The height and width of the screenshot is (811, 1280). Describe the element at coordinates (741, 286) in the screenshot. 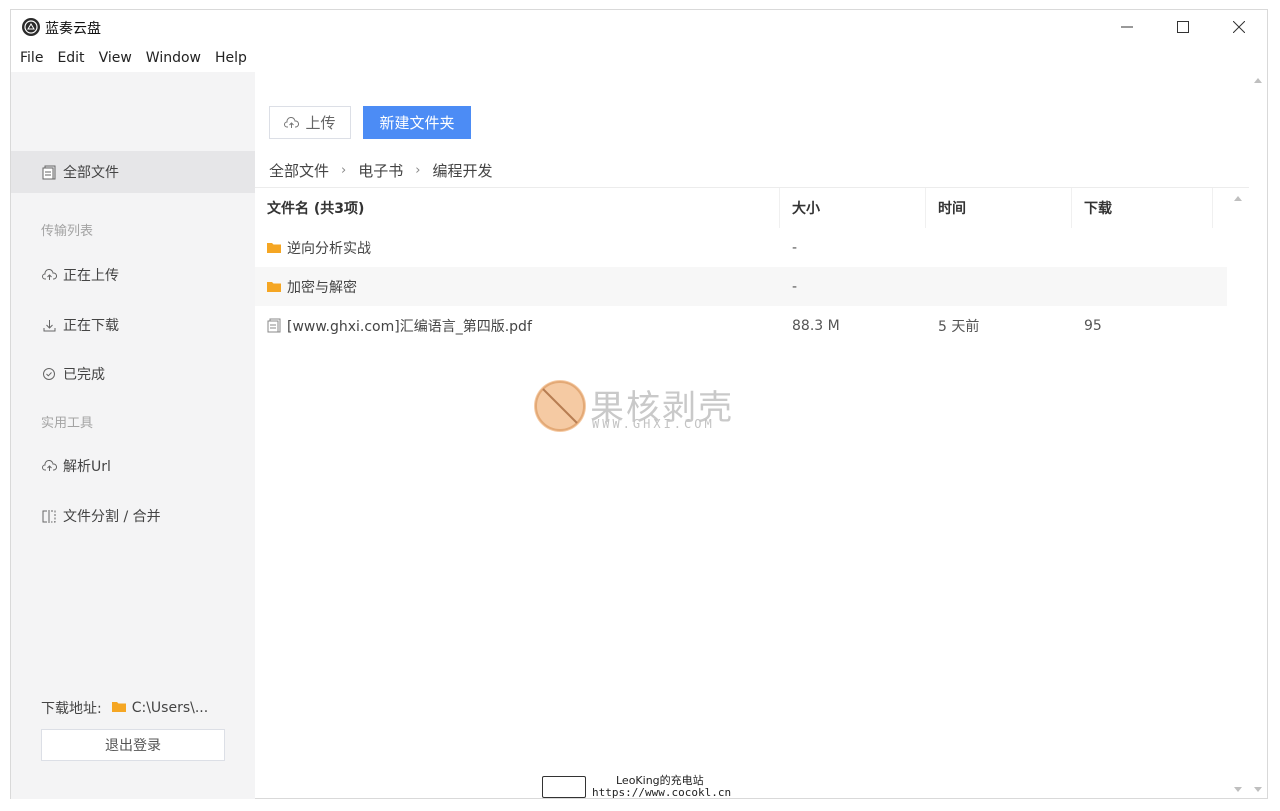

I see `table-row: 加密与解密 -` at that location.